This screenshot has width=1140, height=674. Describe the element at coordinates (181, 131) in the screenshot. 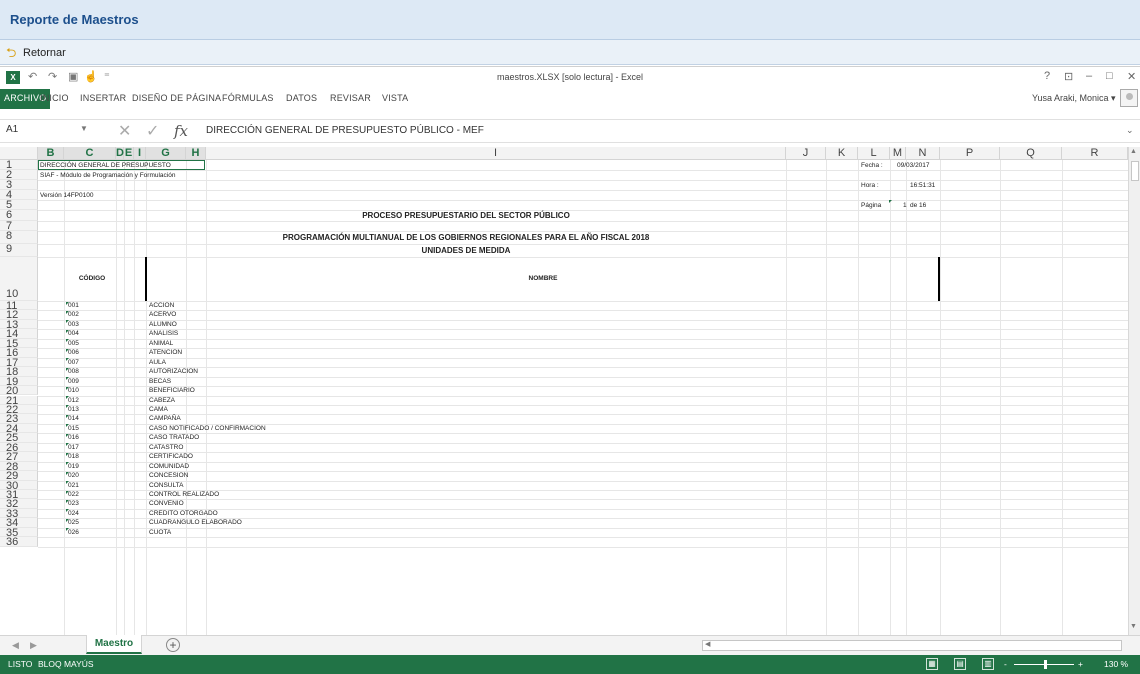

I see `insert-function-icon: fx` at that location.